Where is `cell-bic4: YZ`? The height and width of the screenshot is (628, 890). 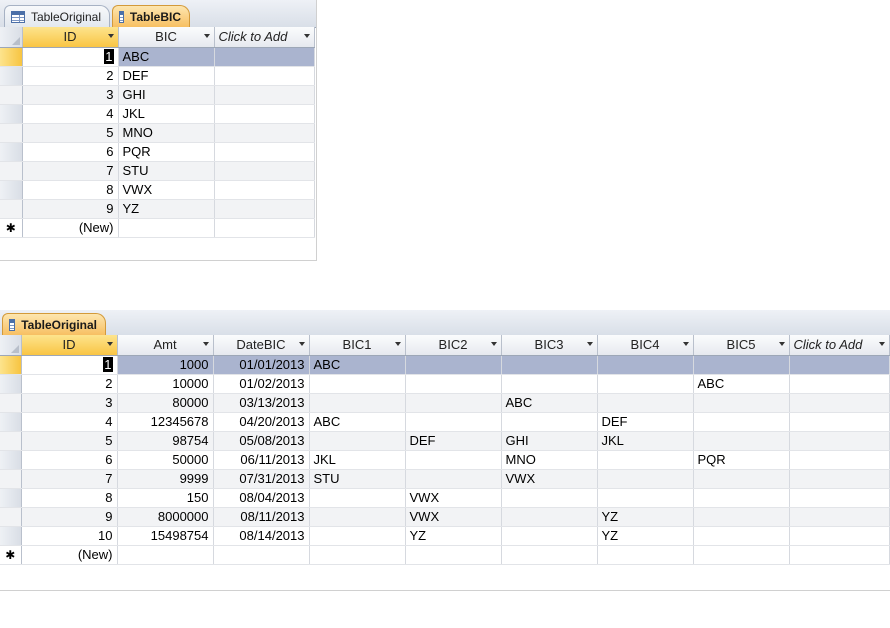 cell-bic4: YZ is located at coordinates (645, 536).